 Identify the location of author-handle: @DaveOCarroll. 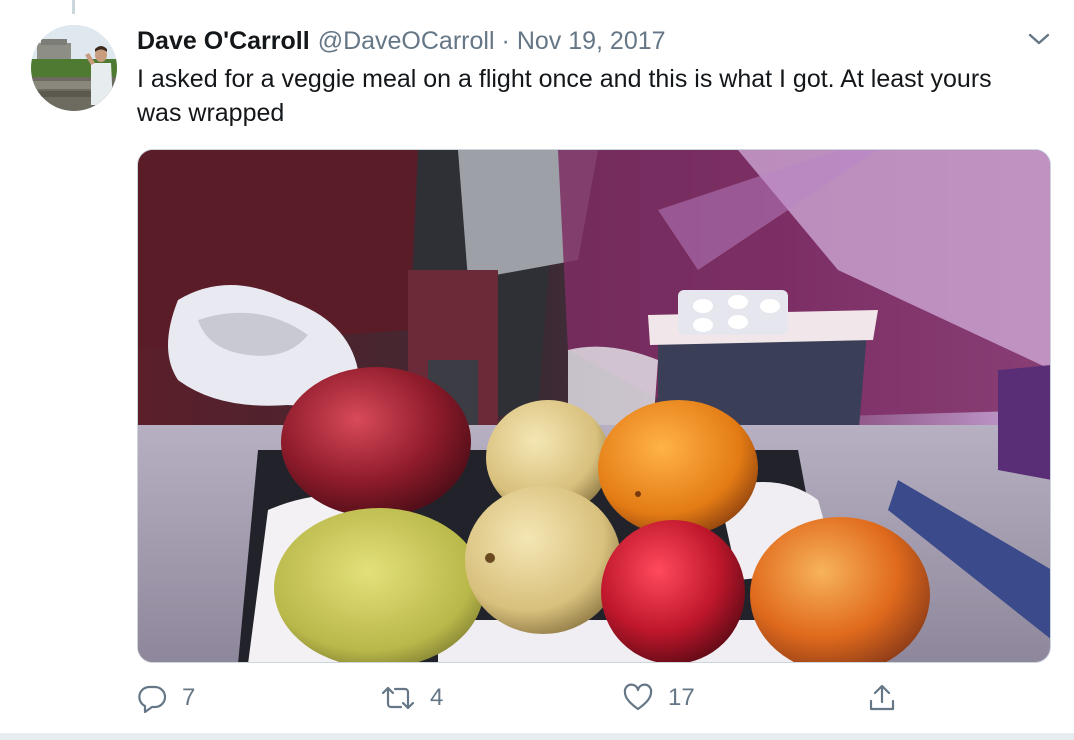
(406, 41).